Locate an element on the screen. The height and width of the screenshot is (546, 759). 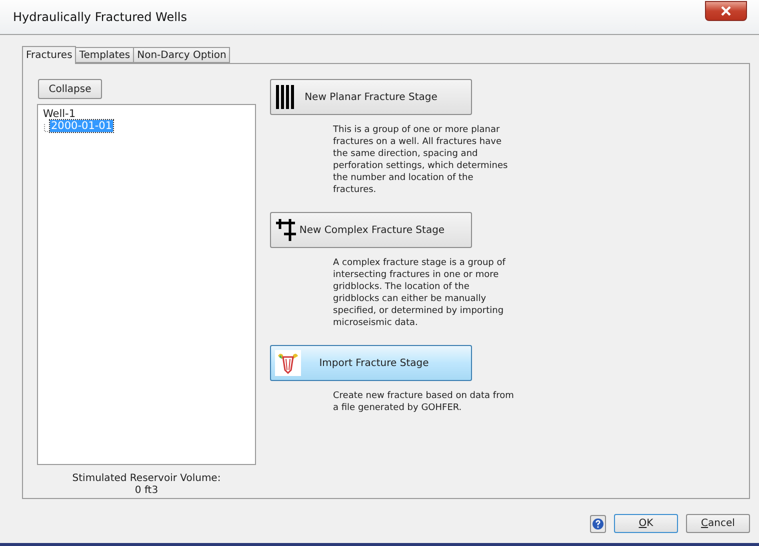
tab: Fractures is located at coordinates (49, 55).